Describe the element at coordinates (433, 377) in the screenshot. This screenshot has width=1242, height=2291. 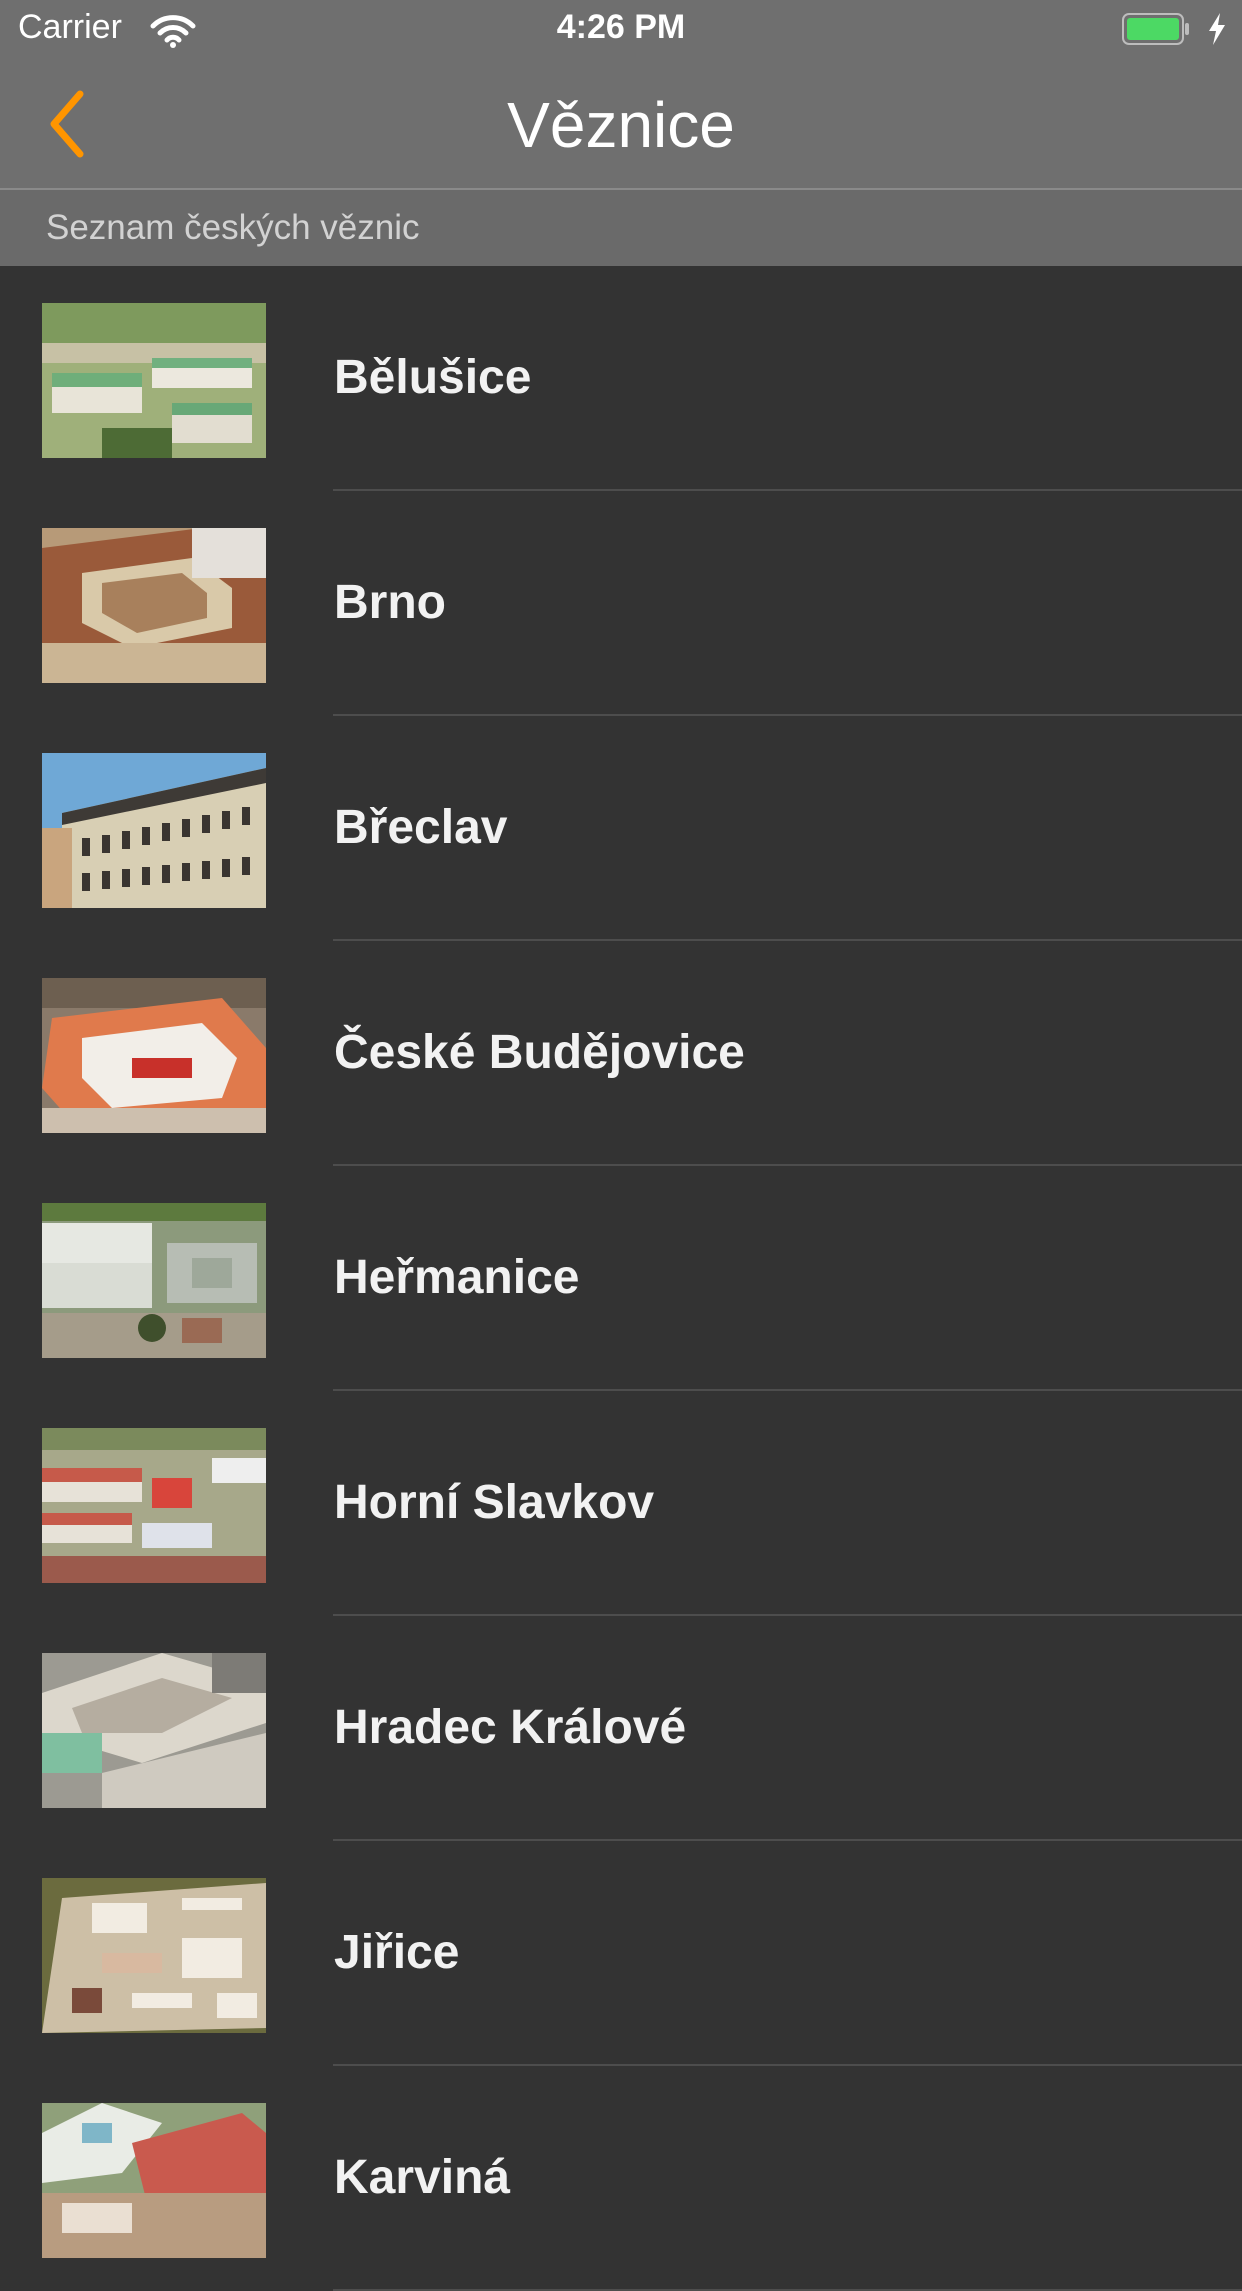
I see `prison-name: Bělušice` at that location.